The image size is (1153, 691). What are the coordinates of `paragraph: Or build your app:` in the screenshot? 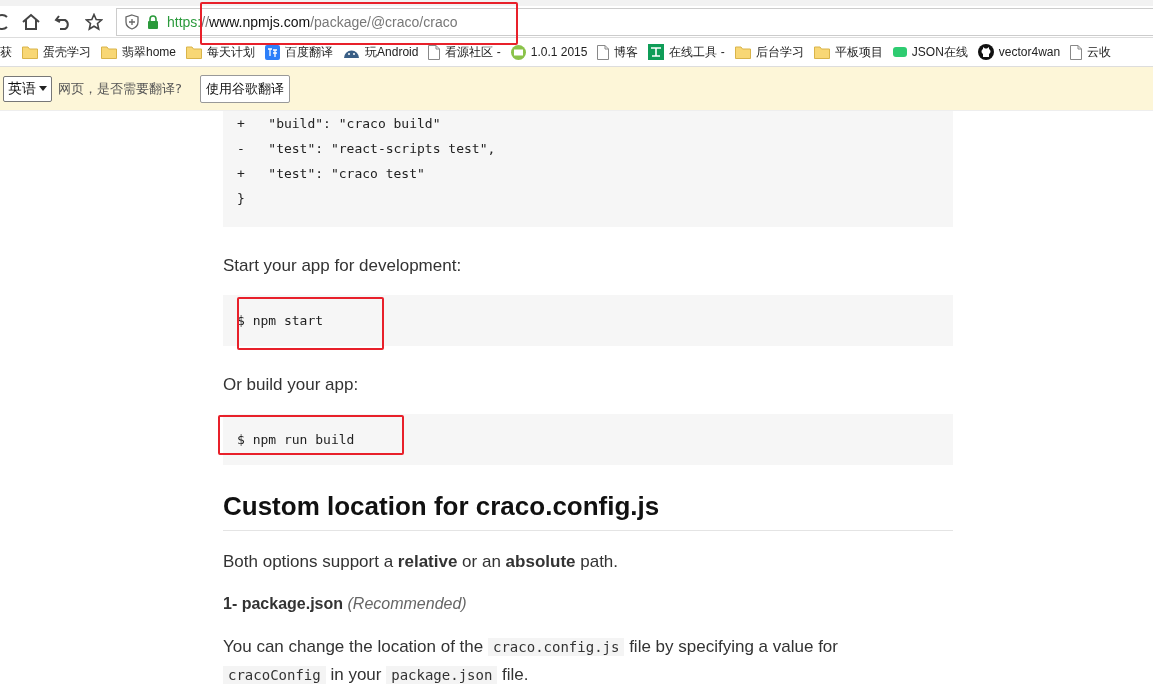 It's located at (291, 385).